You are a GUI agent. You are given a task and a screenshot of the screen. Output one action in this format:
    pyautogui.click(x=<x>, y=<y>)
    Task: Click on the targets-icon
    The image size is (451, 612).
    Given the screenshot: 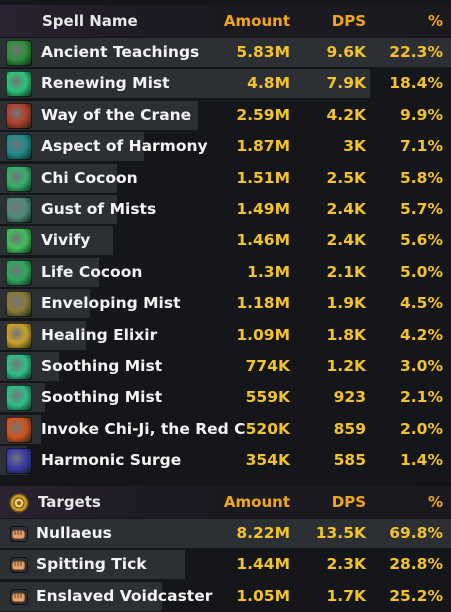 What is the action you would take?
    pyautogui.click(x=19, y=503)
    